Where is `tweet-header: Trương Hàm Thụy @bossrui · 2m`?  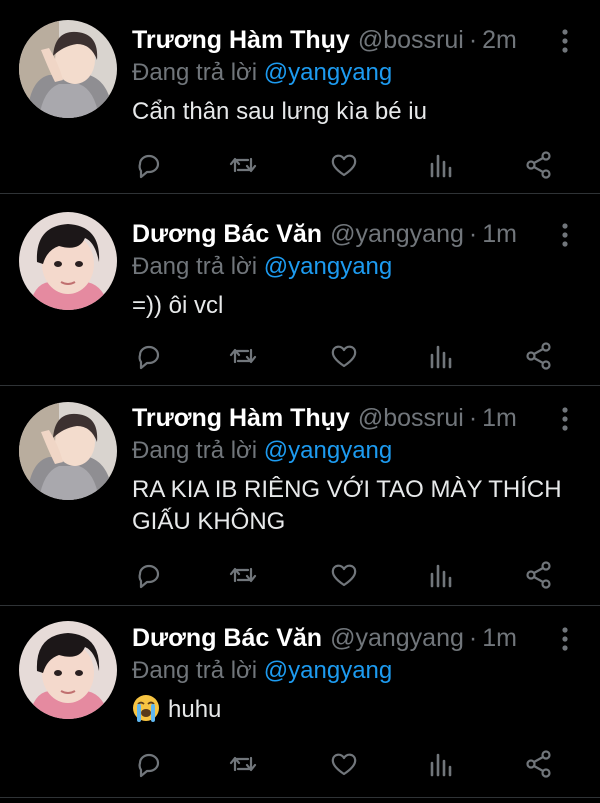 tweet-header: Trương Hàm Thụy @bossrui · 2m is located at coordinates (352, 40).